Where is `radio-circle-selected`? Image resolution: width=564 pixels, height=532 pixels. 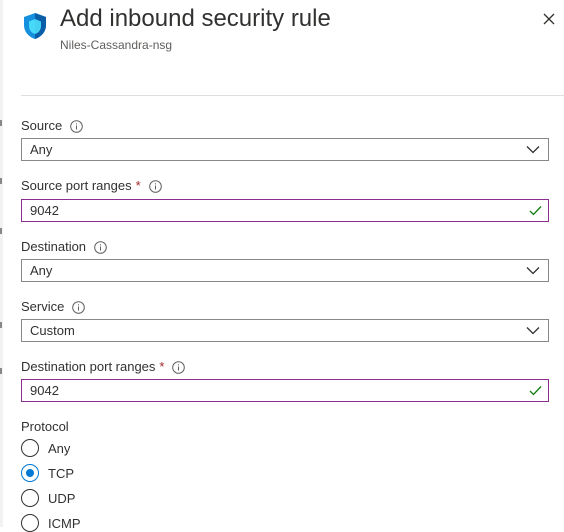 radio-circle-selected is located at coordinates (30, 473).